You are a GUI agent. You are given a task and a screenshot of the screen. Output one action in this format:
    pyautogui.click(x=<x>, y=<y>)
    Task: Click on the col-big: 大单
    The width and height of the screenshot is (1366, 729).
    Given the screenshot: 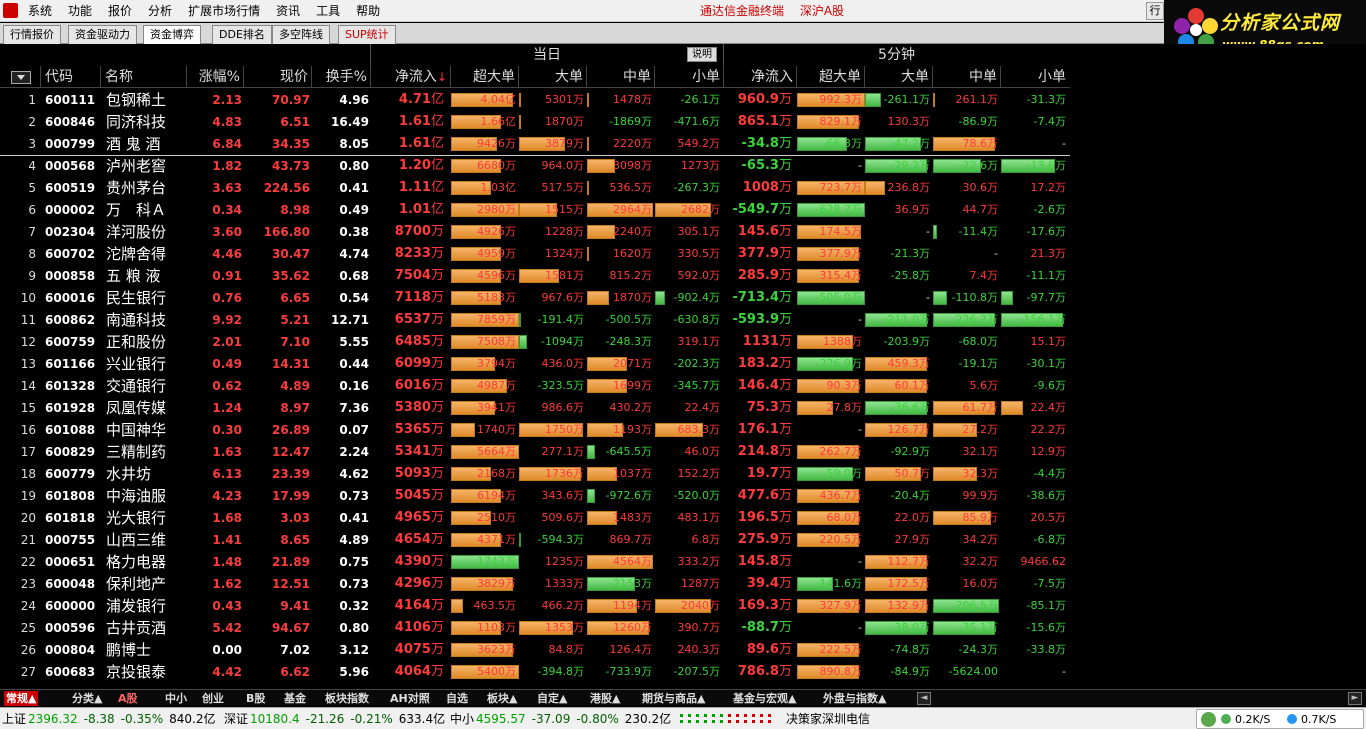 What is the action you would take?
    pyautogui.click(x=552, y=77)
    